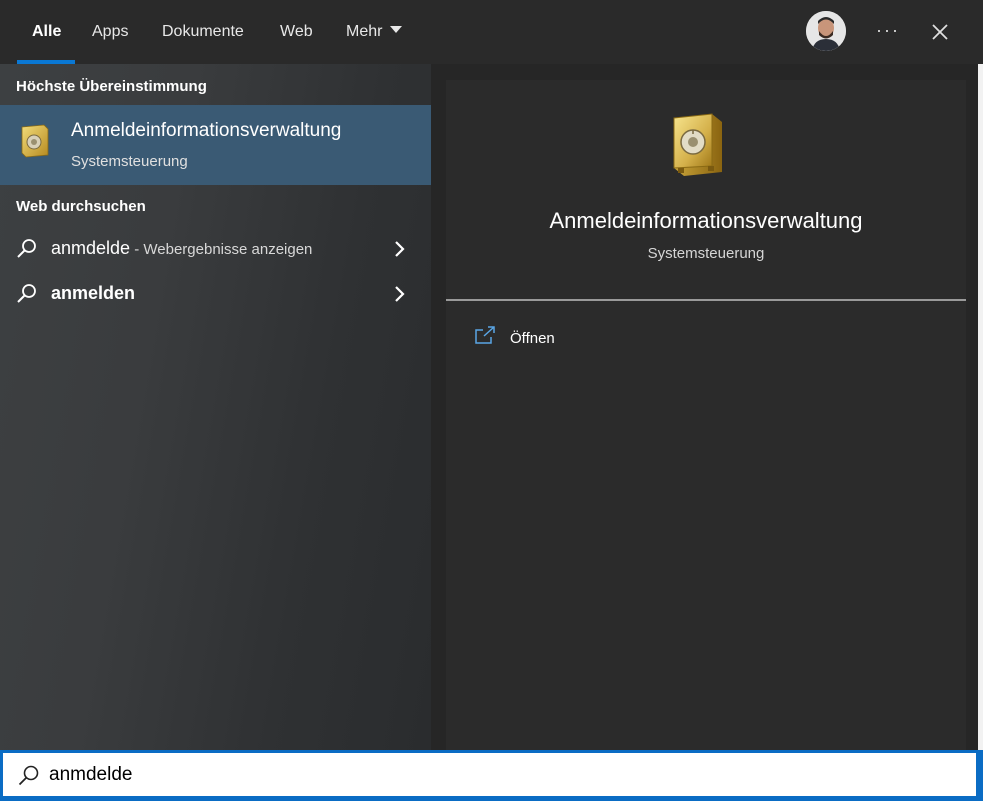  I want to click on search-input, so click(499, 775).